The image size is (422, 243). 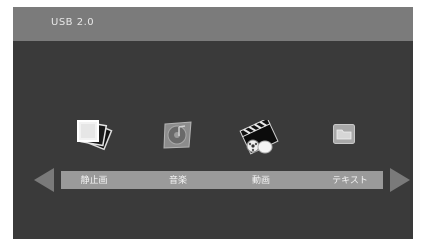 What do you see at coordinates (44, 182) in the screenshot?
I see `left-arrow-icon` at bounding box center [44, 182].